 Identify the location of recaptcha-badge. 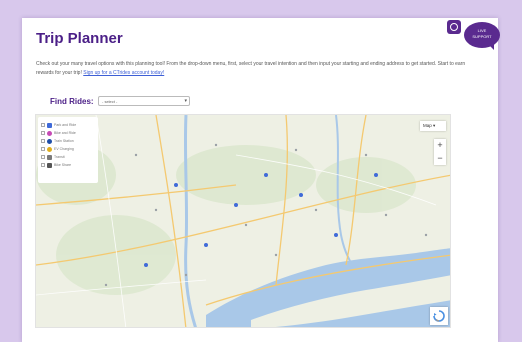
(439, 316).